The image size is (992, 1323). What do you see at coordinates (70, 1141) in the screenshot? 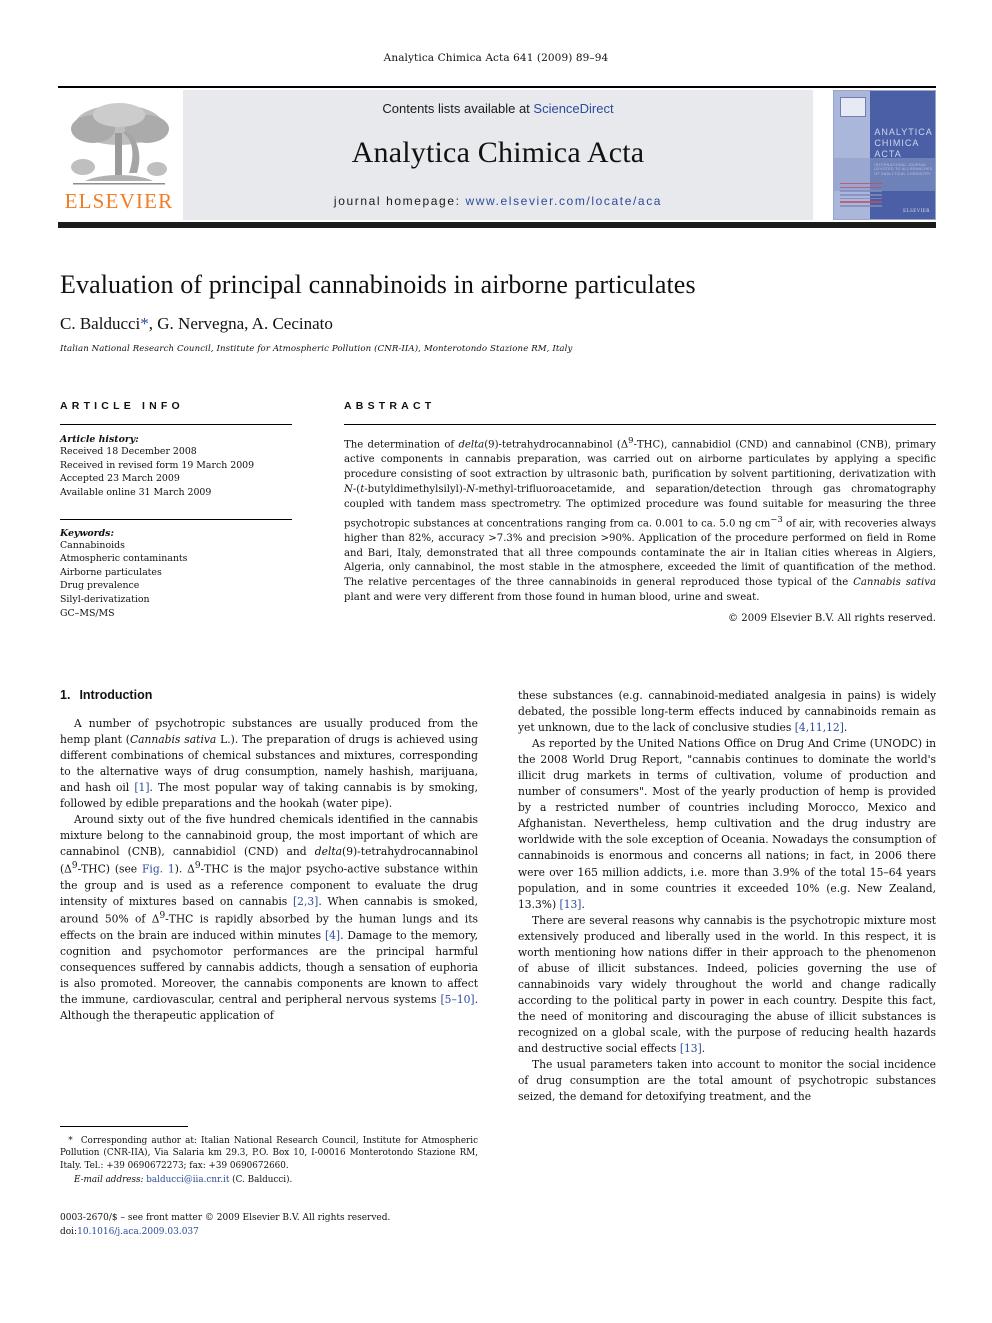
I see `footnote-marker: *` at bounding box center [70, 1141].